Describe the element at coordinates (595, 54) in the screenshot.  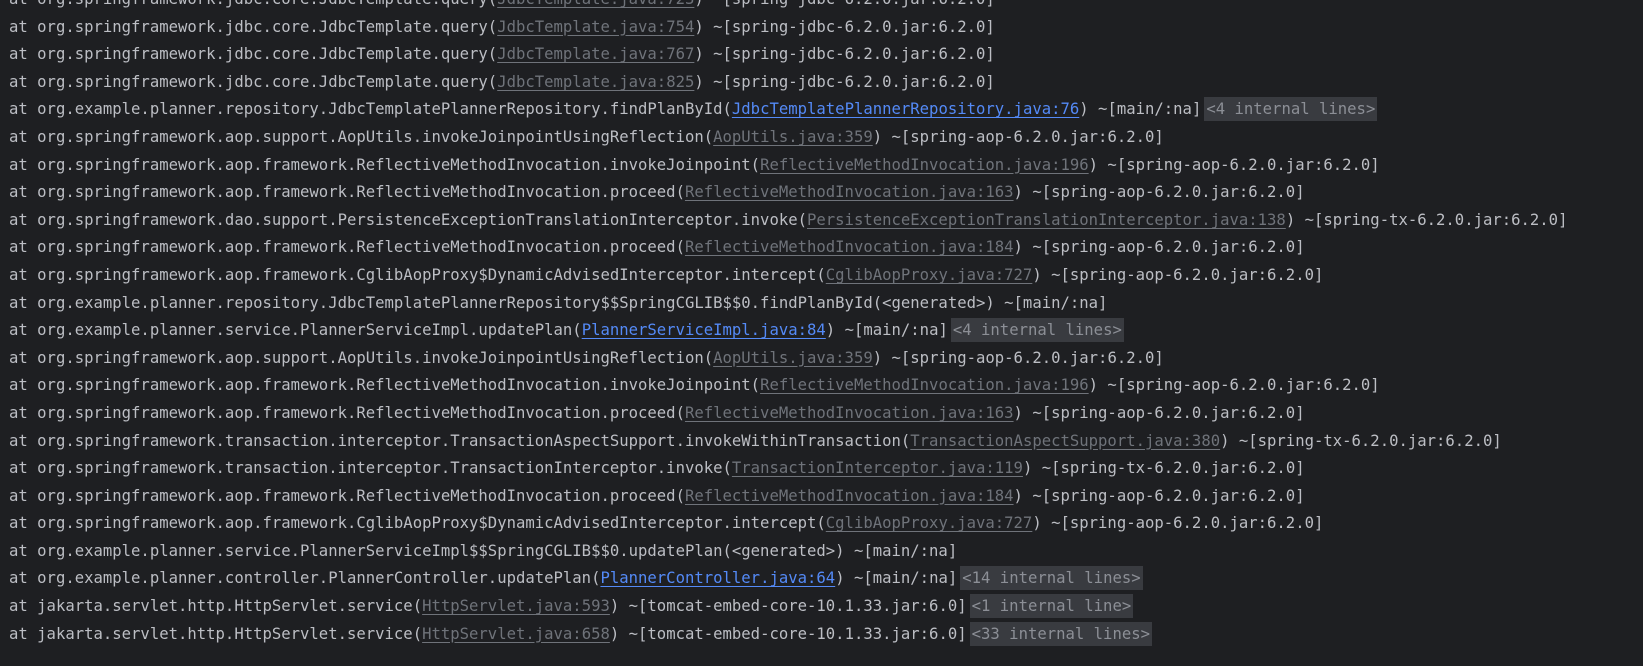
I see `source-link: JdbcTemplate.java:767` at that location.